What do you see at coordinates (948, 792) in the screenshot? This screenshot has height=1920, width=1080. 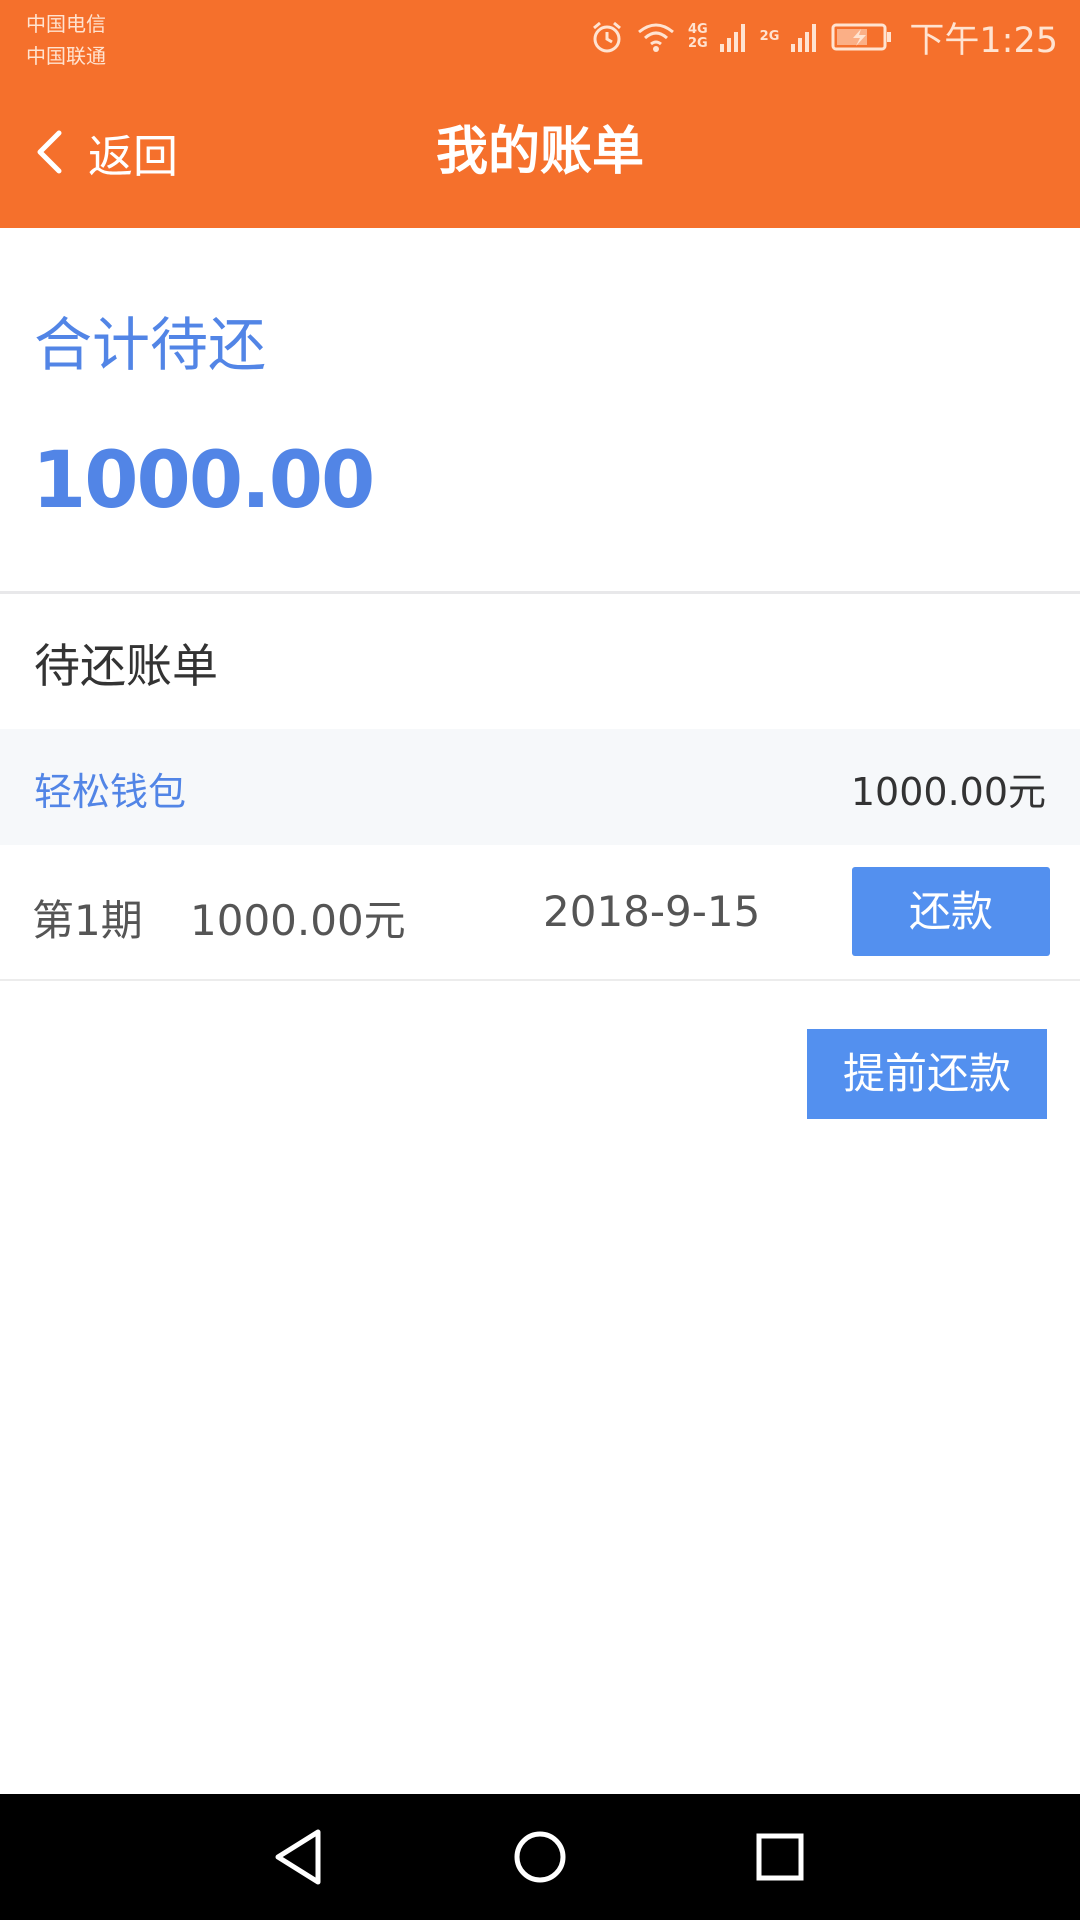 I see `product-amount: 1000.00元` at bounding box center [948, 792].